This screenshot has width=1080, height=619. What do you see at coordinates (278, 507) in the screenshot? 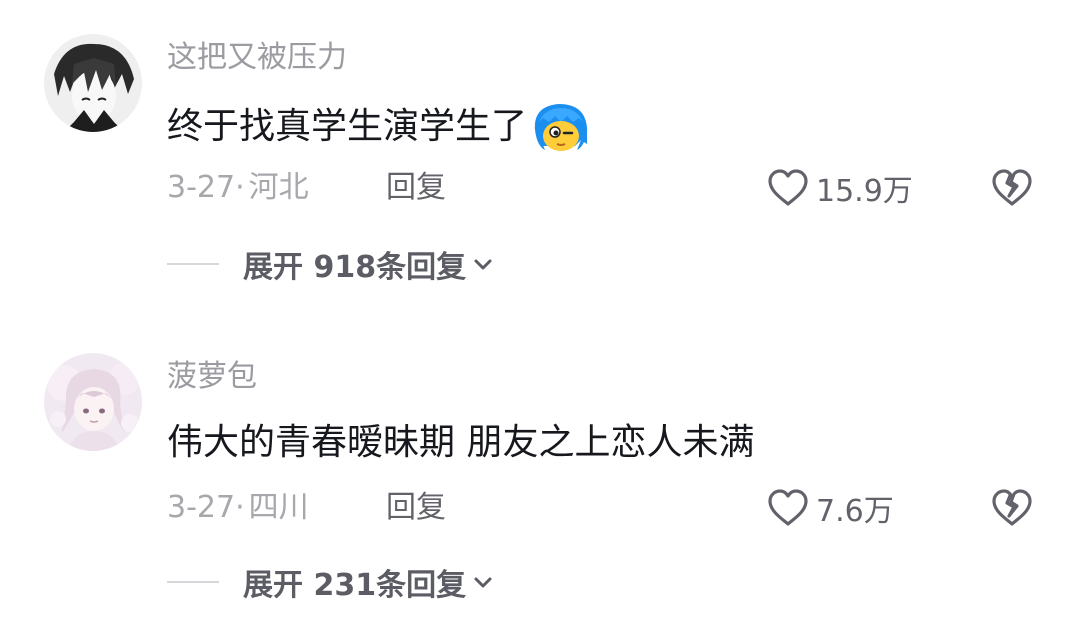
I see `comment-location: 四川` at bounding box center [278, 507].